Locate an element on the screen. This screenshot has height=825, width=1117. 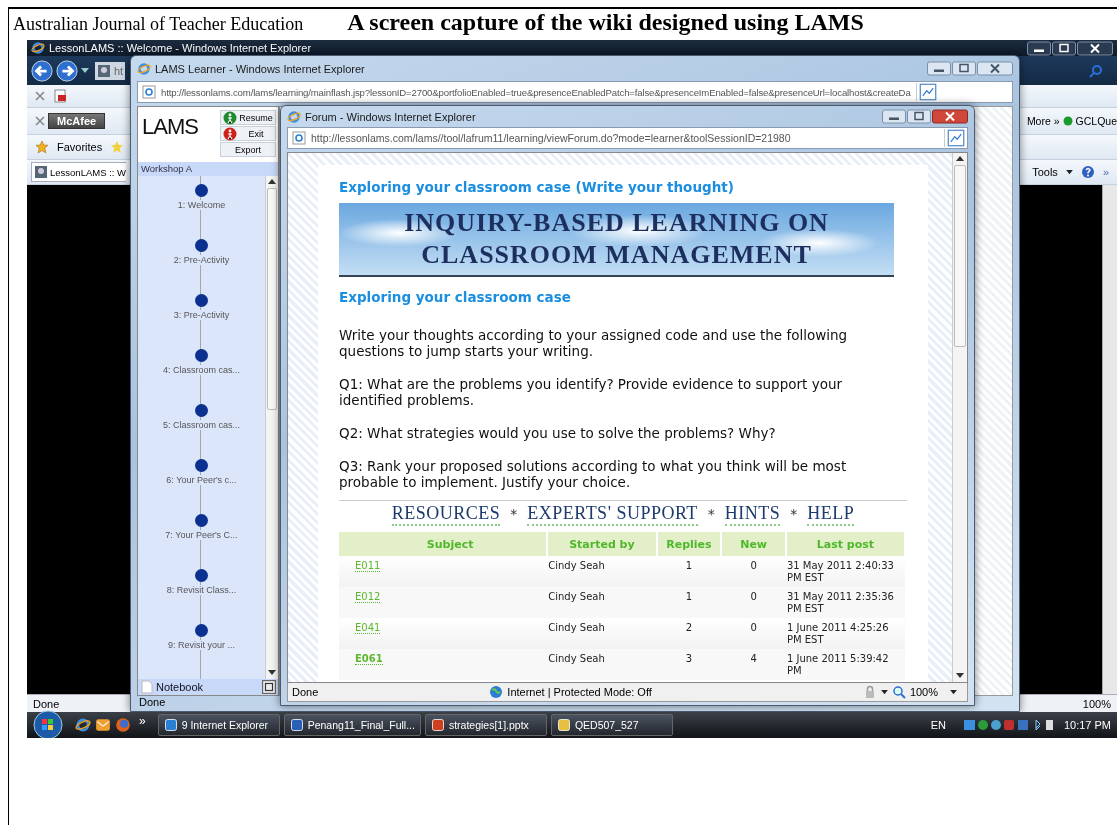
star-icon is located at coordinates (42, 147).